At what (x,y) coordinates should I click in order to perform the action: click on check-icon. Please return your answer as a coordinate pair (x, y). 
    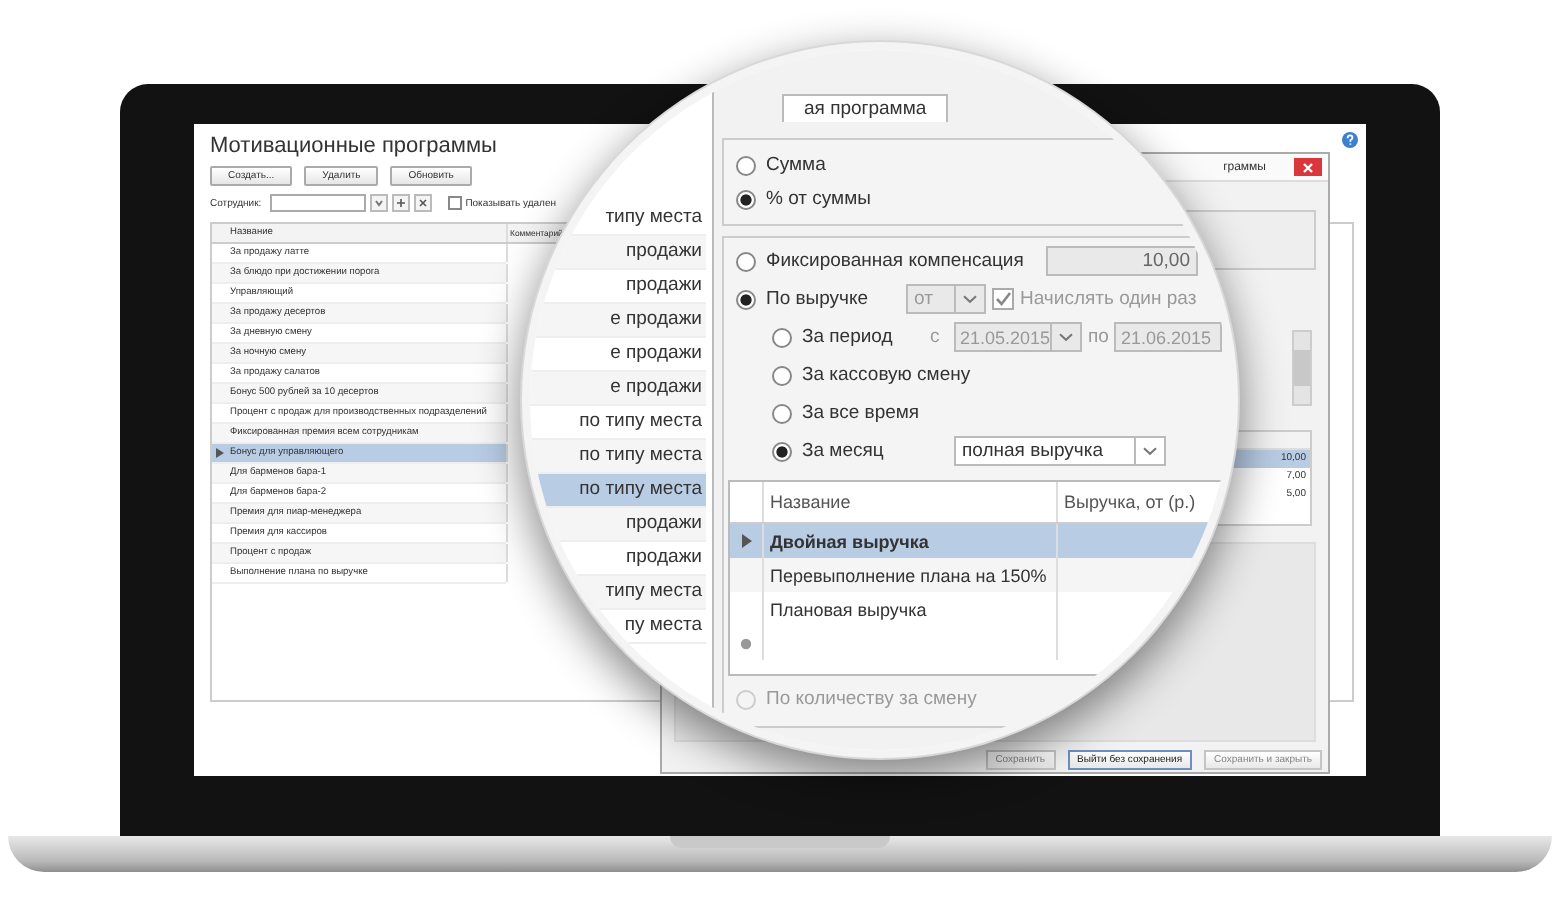
    Looking at the image, I should click on (1003, 299).